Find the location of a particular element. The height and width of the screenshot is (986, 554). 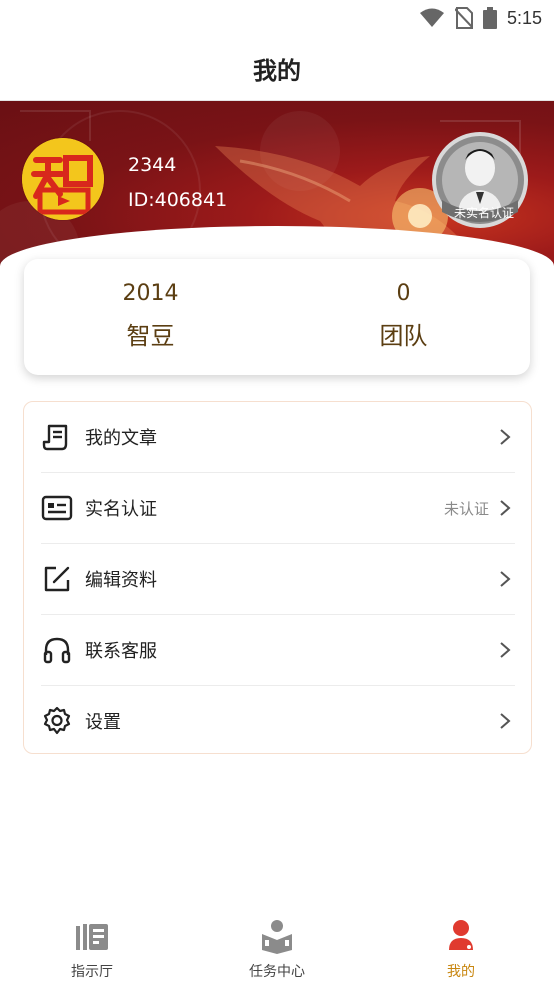

tab-label: 任务中心 is located at coordinates (277, 972).